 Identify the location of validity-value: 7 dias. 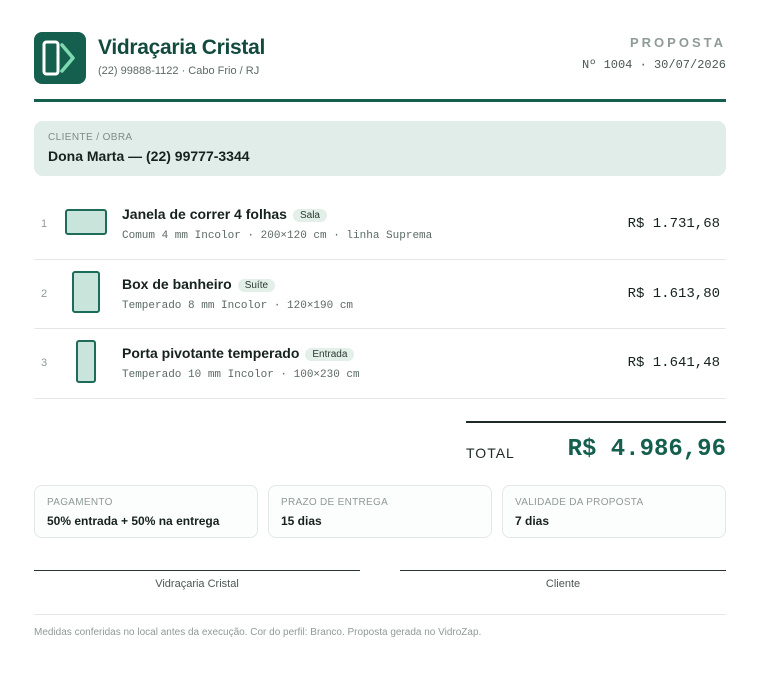
(532, 521).